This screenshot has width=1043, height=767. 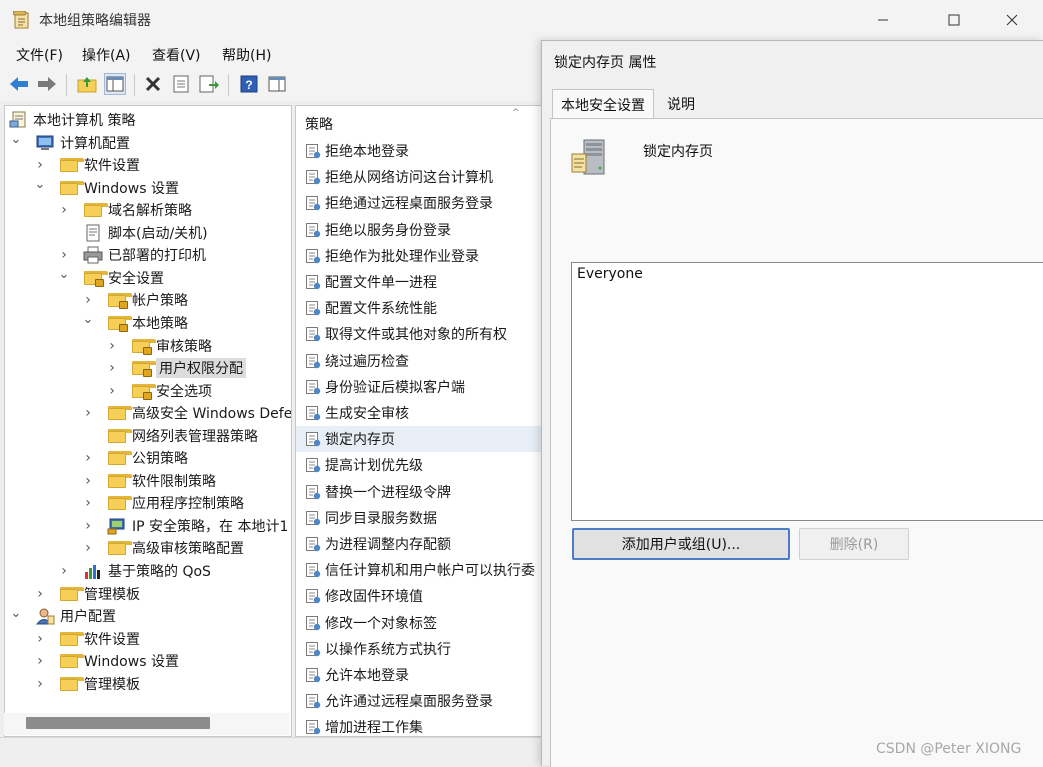 I want to click on export-list-button, so click(x=209, y=84).